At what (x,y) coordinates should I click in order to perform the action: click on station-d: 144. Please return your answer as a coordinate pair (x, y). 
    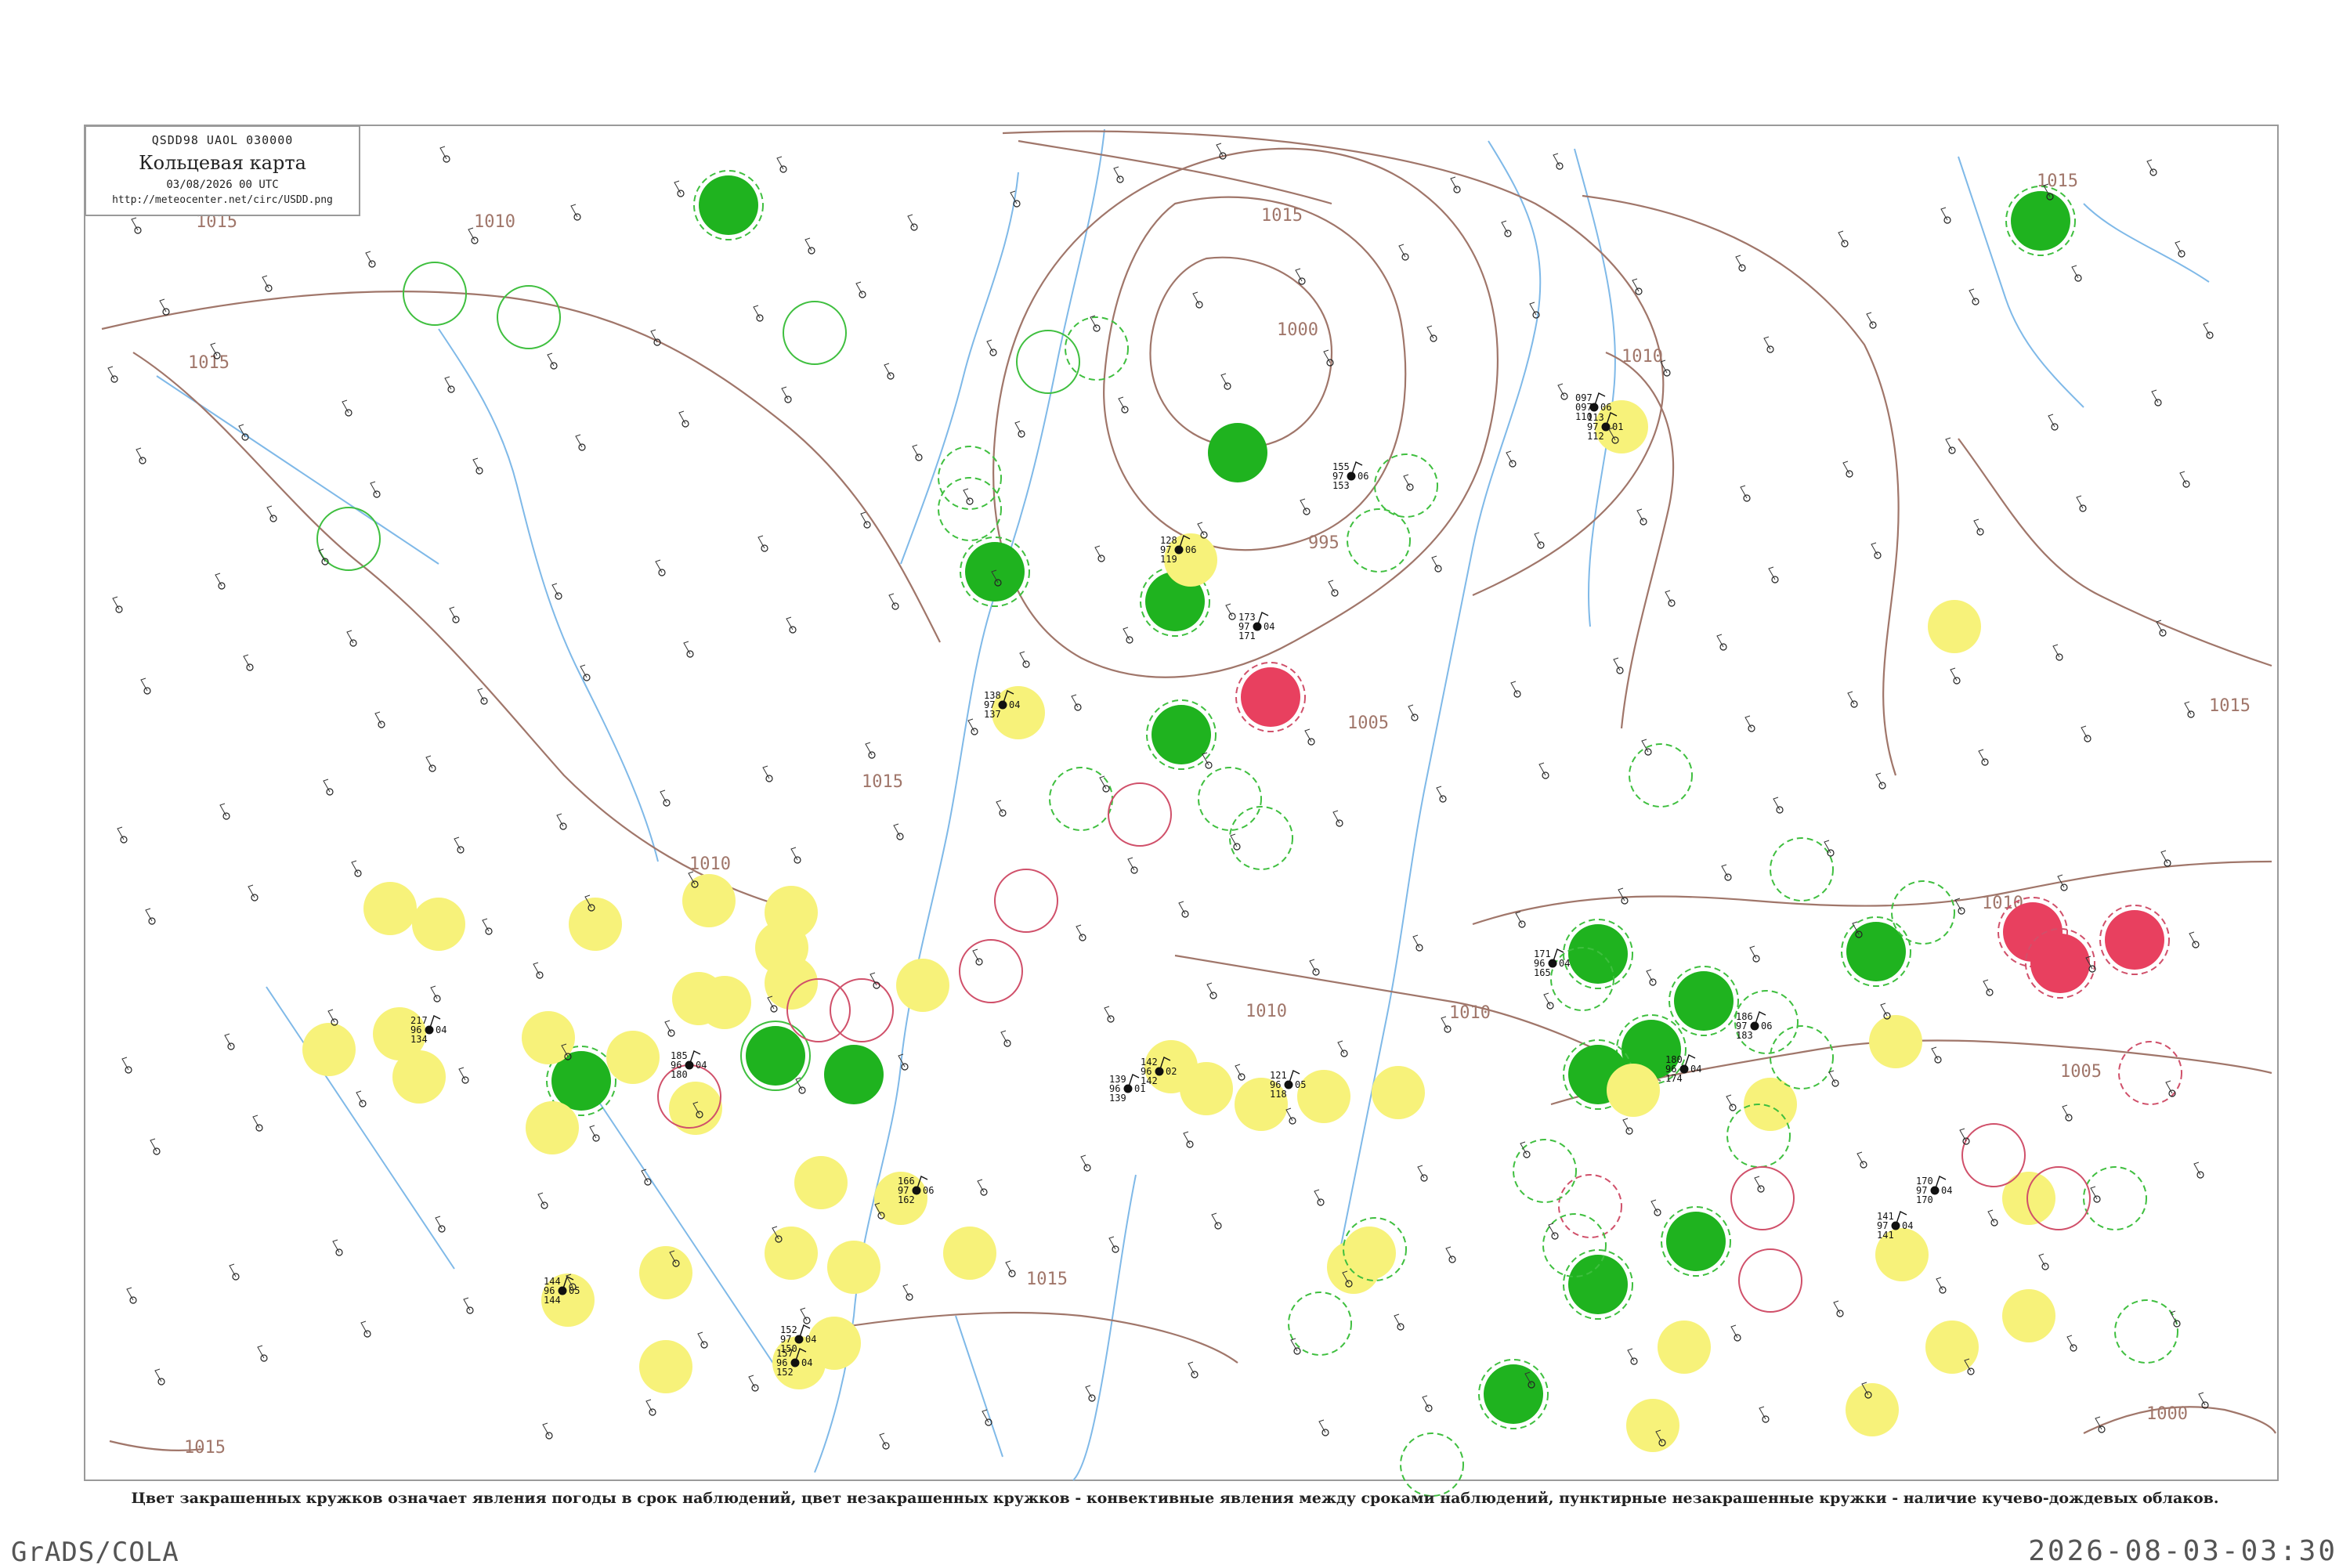
    Looking at the image, I should click on (552, 1300).